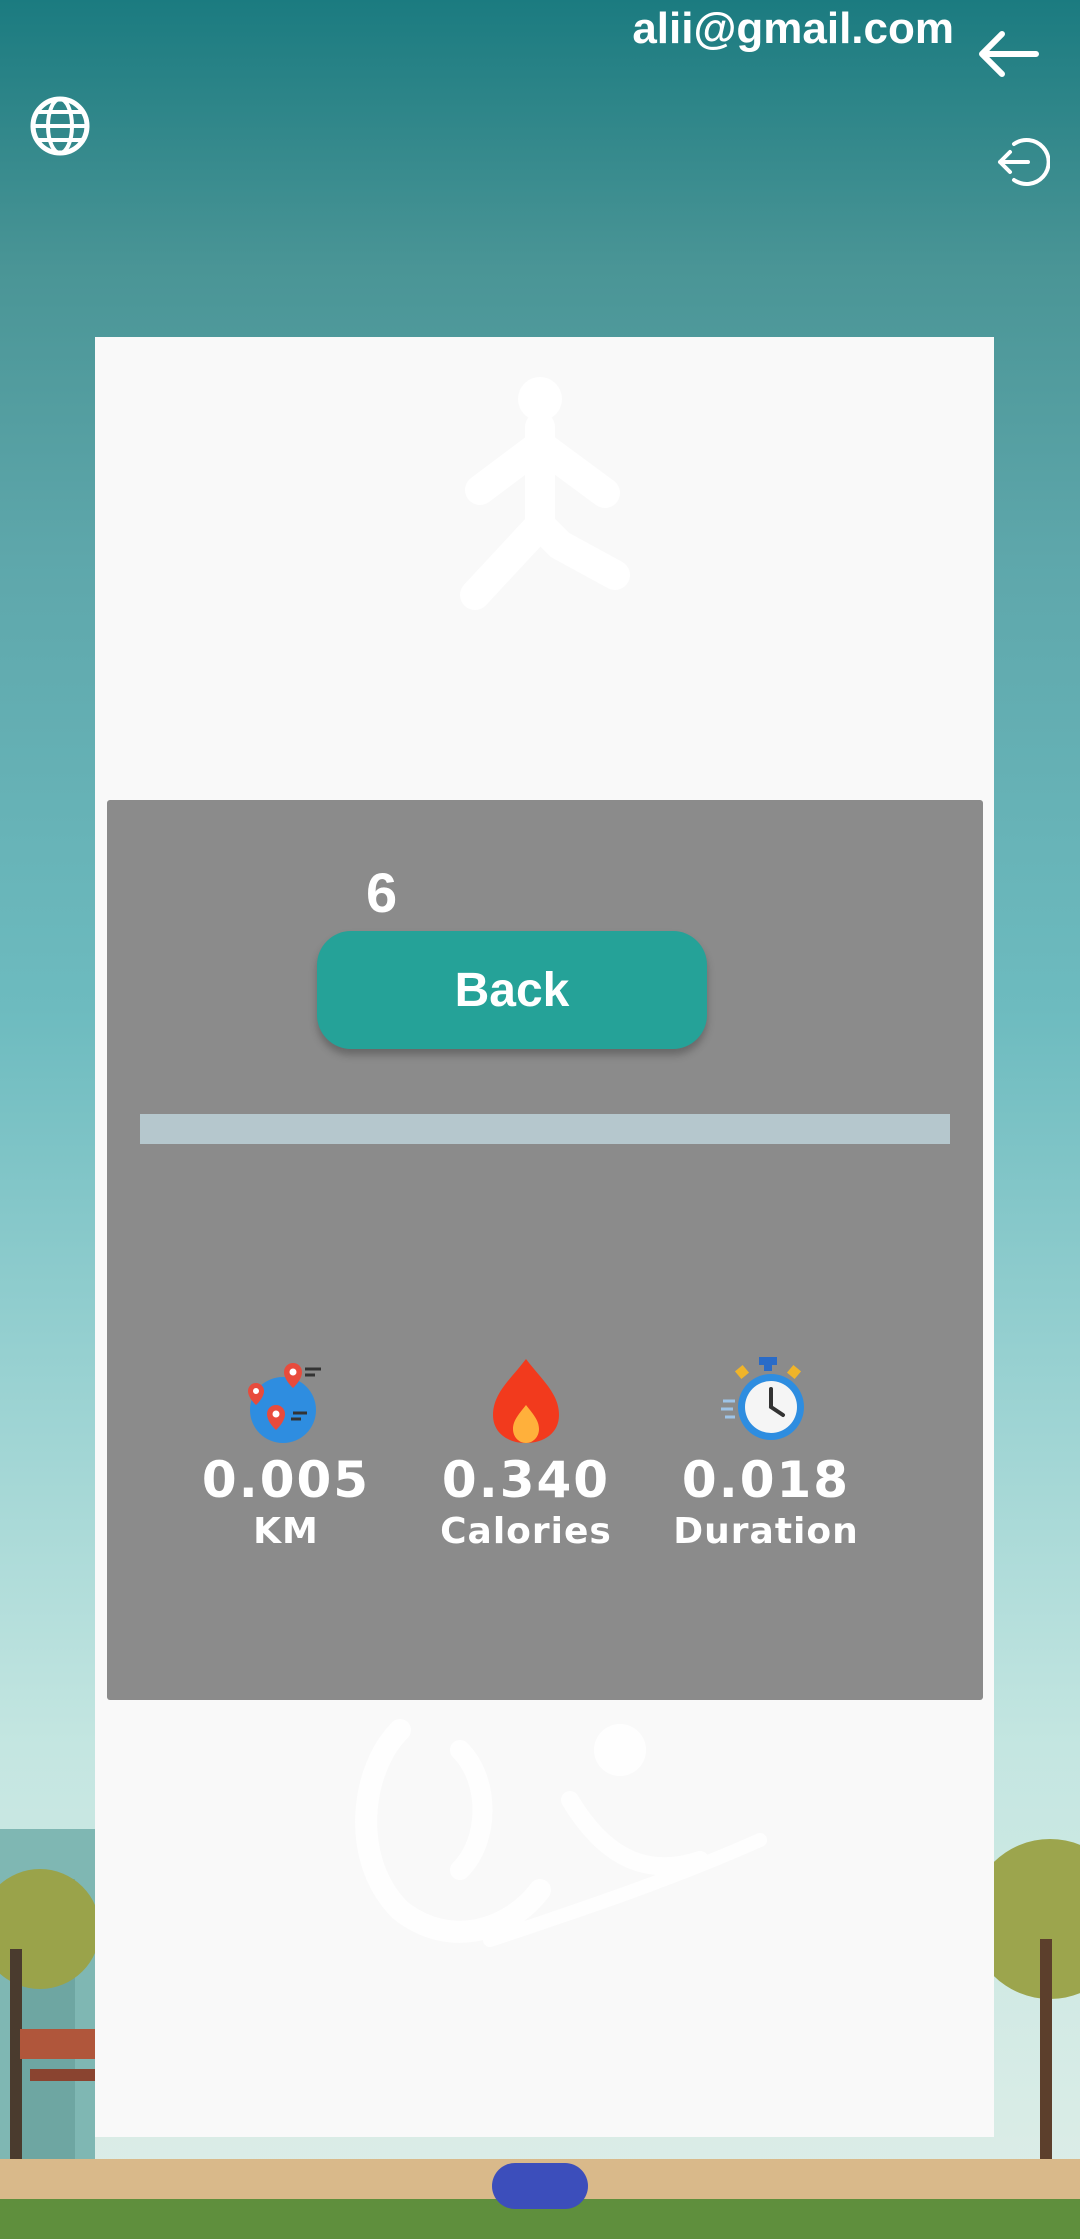  Describe the element at coordinates (382, 892) in the screenshot. I see `step-count: 6` at that location.